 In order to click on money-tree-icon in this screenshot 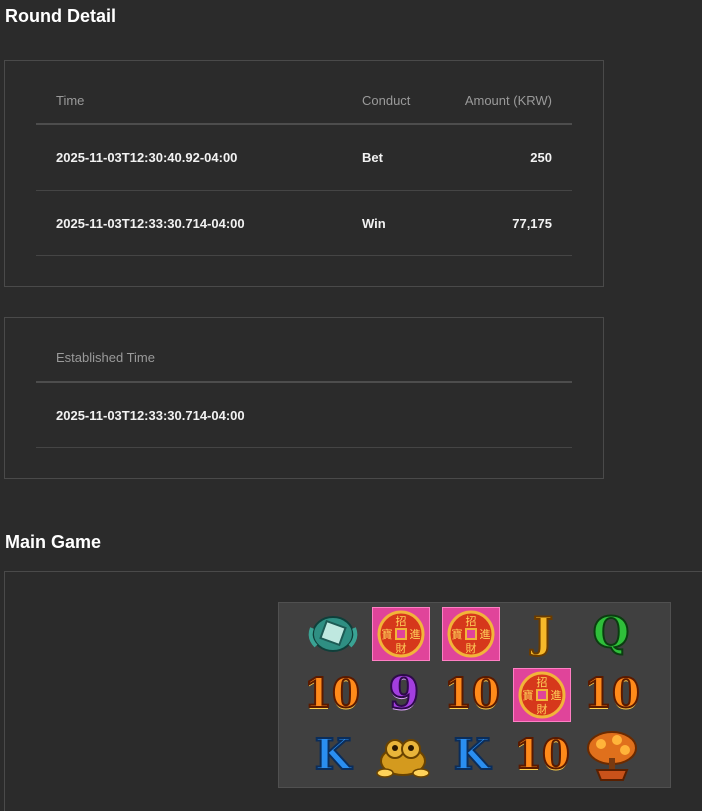, I will do `click(612, 755)`.